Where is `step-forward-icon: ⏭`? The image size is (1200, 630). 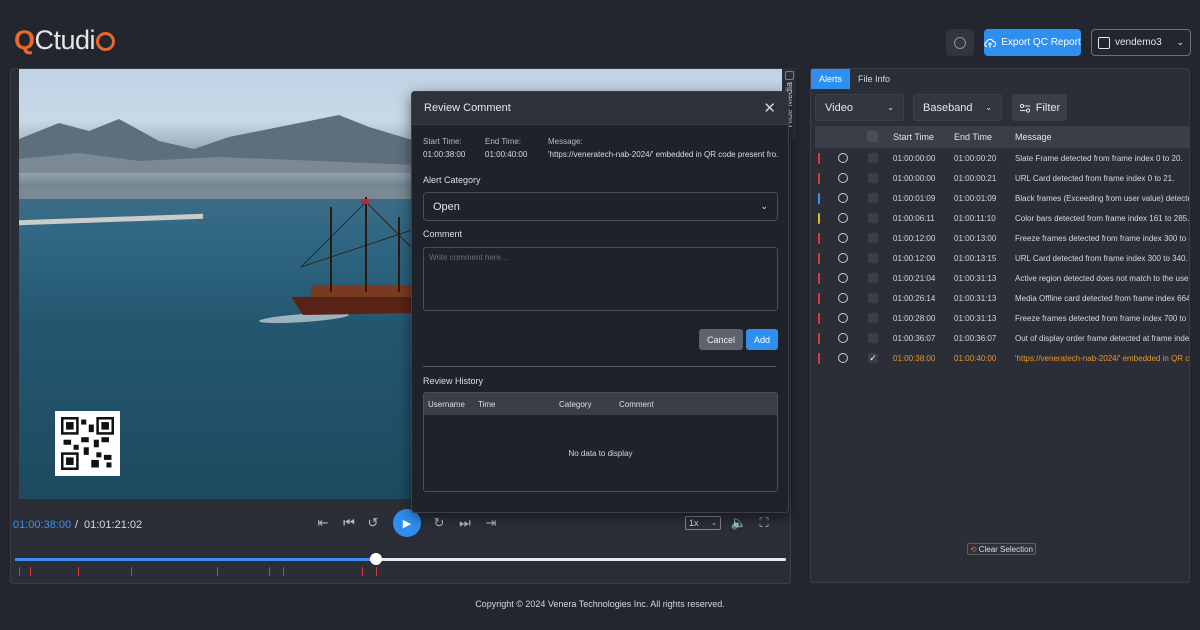
step-forward-icon: ⏭ is located at coordinates (465, 522).